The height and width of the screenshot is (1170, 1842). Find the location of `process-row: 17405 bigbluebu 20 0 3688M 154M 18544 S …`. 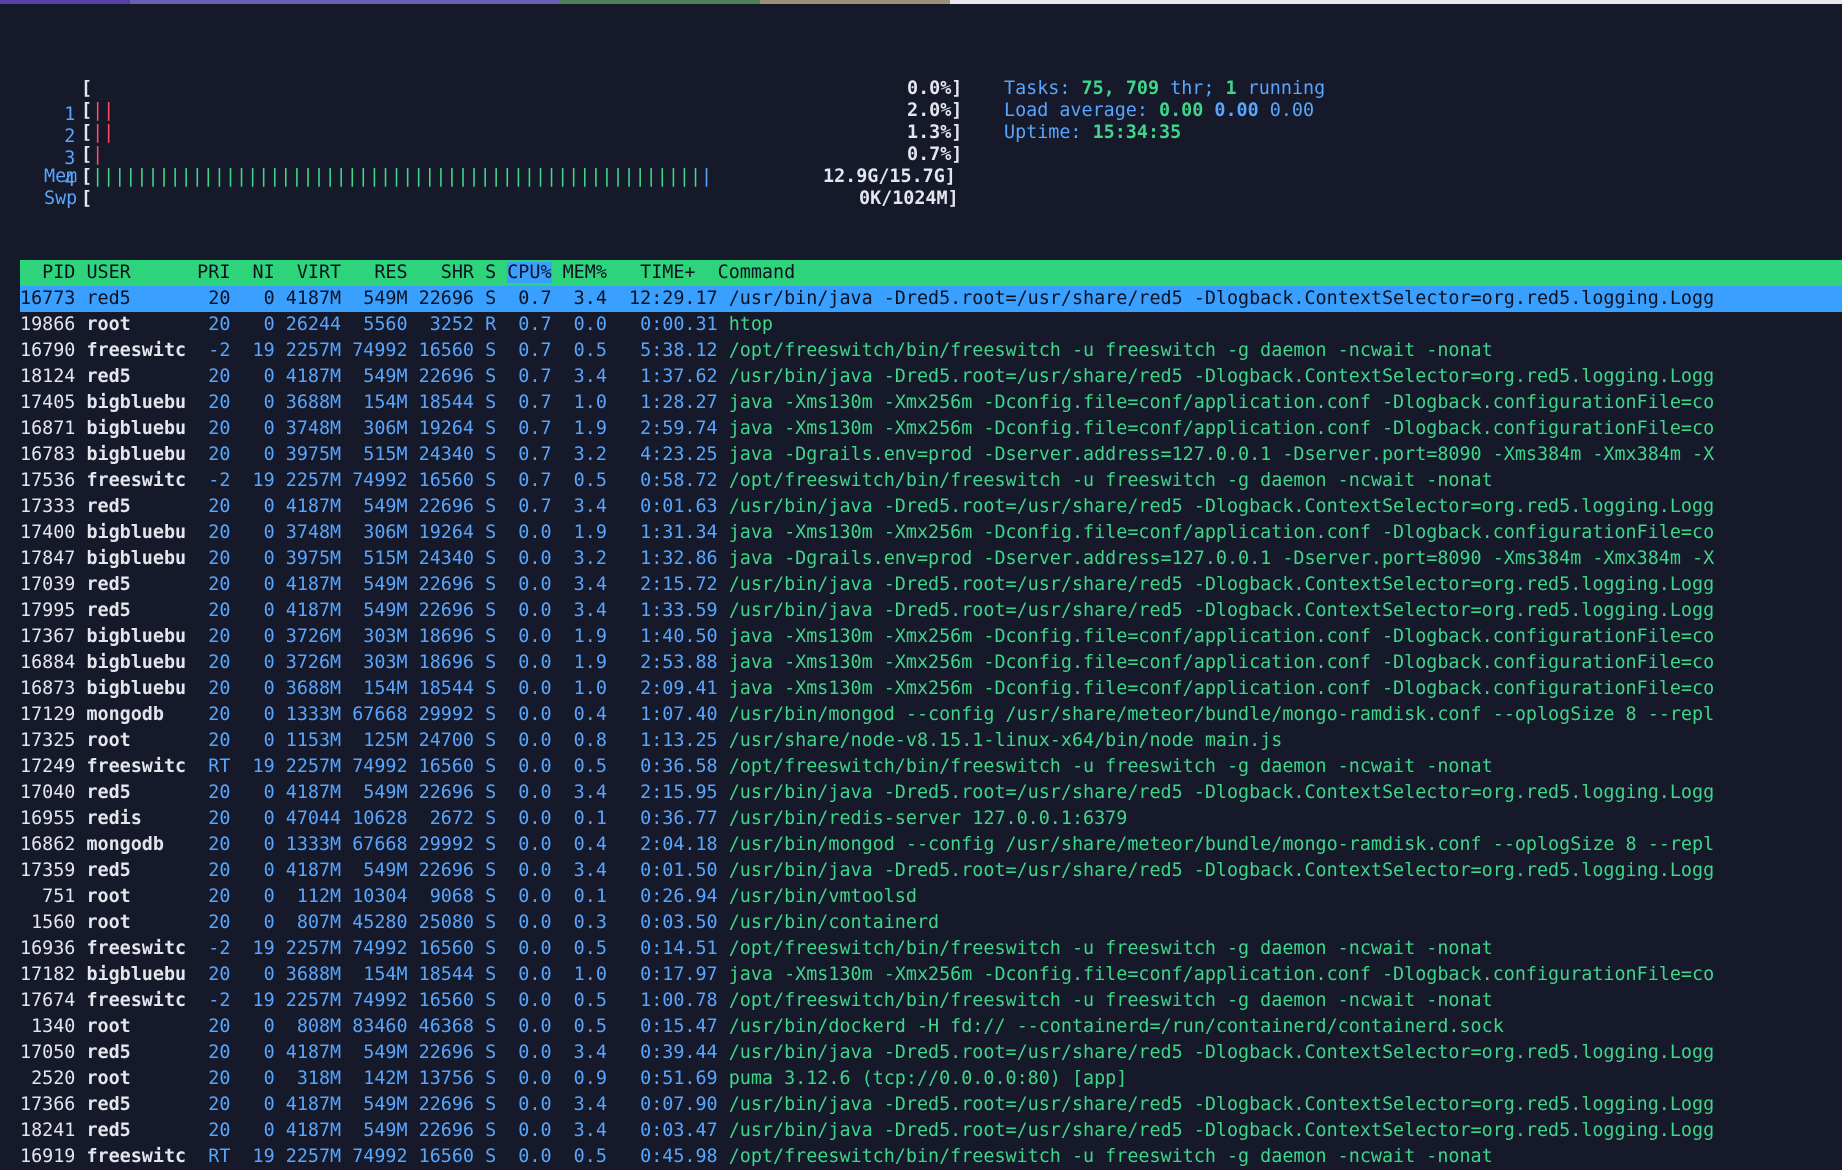

process-row: 17405 bigbluebu 20 0 3688M 154M 18544 S … is located at coordinates (931, 403).